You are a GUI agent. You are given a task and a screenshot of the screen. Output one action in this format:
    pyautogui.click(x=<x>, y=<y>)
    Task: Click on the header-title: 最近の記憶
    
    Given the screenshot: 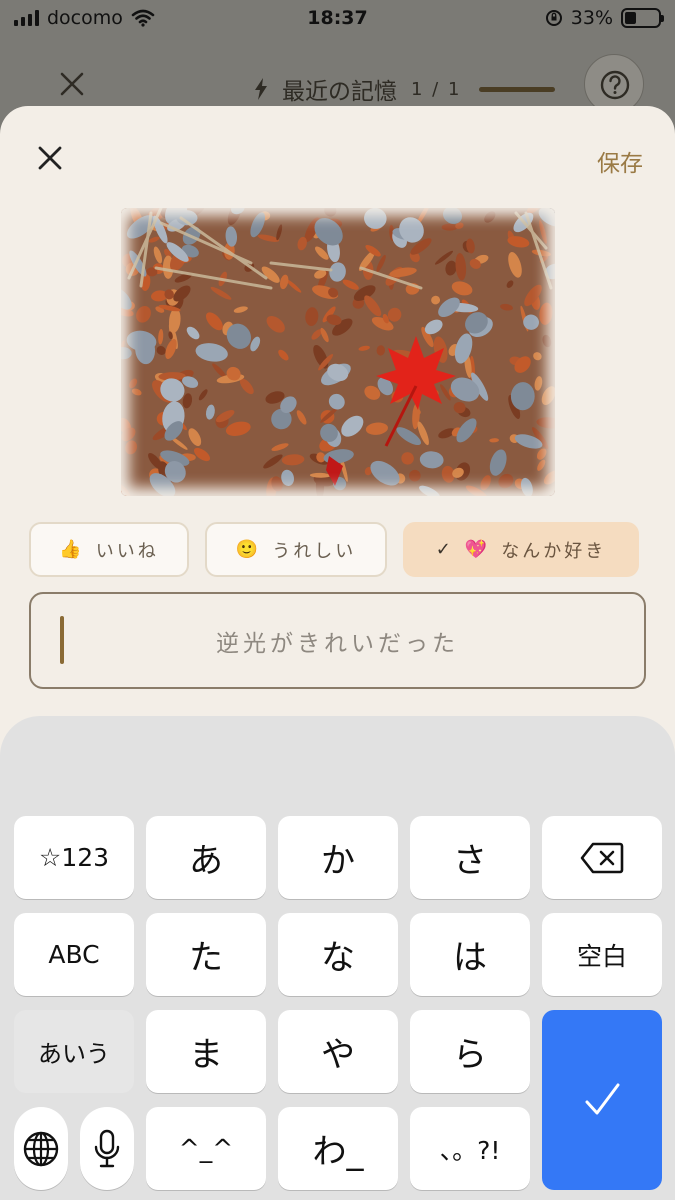 What is the action you would take?
    pyautogui.click(x=339, y=92)
    